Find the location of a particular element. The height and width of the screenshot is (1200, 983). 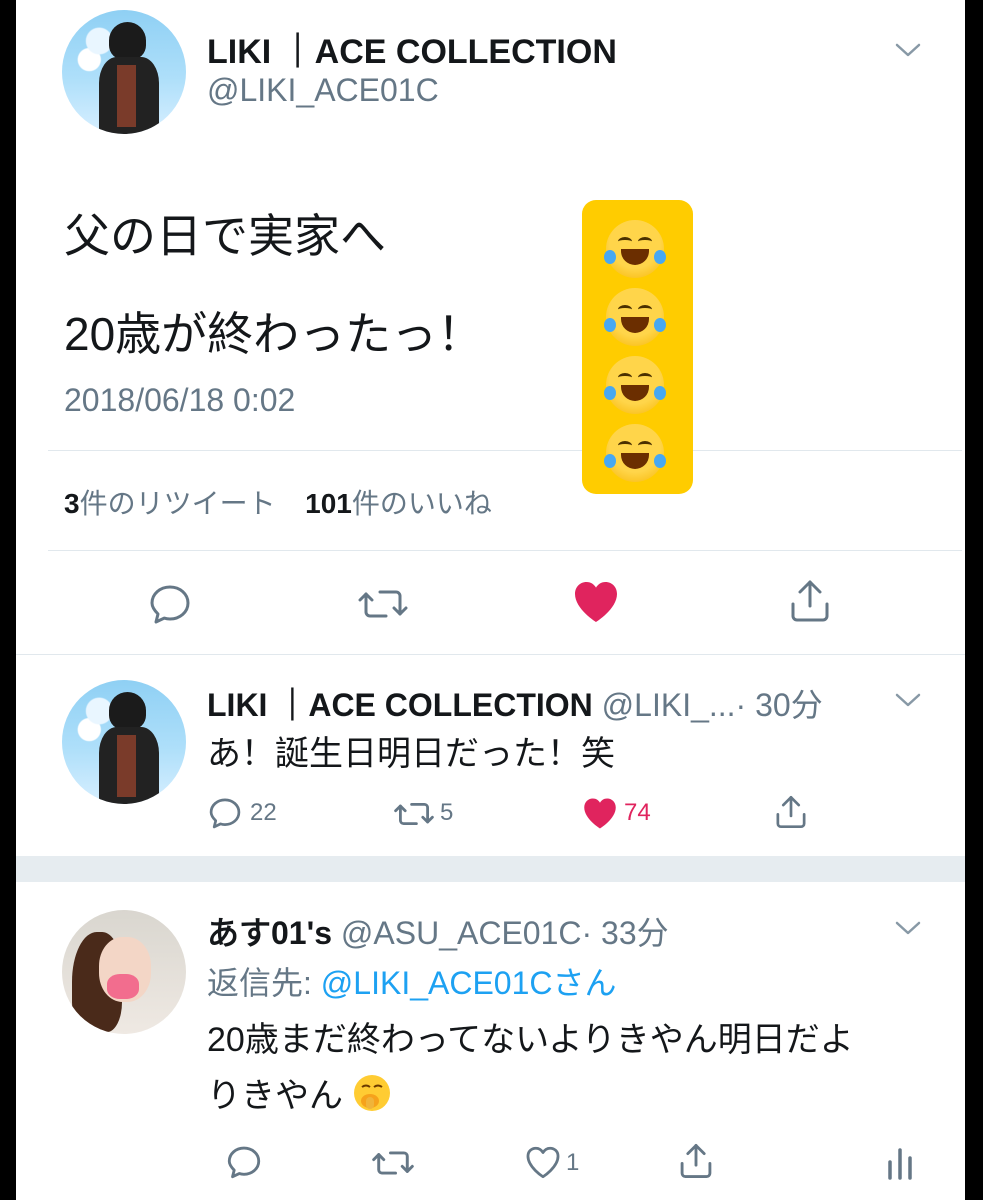

reply-text-line1: 20歳まだ終わってないよりきやん明日だよ is located at coordinates (530, 1040).